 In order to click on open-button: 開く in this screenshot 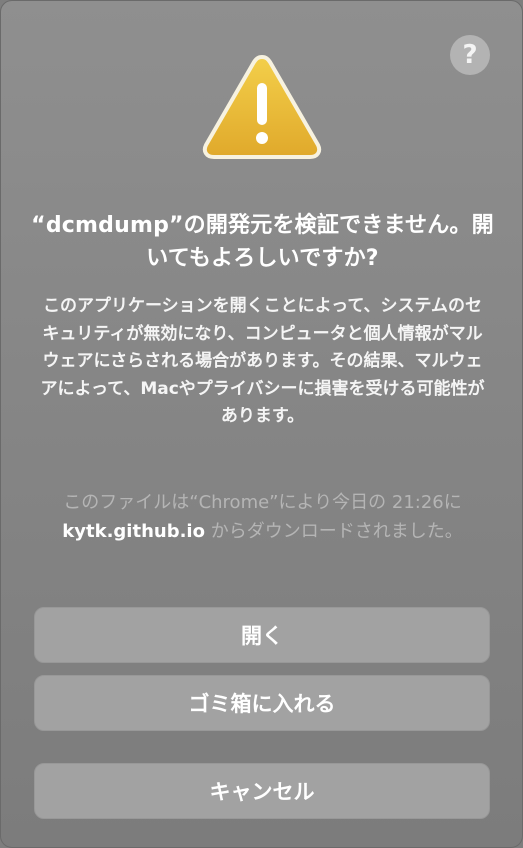, I will do `click(262, 635)`.